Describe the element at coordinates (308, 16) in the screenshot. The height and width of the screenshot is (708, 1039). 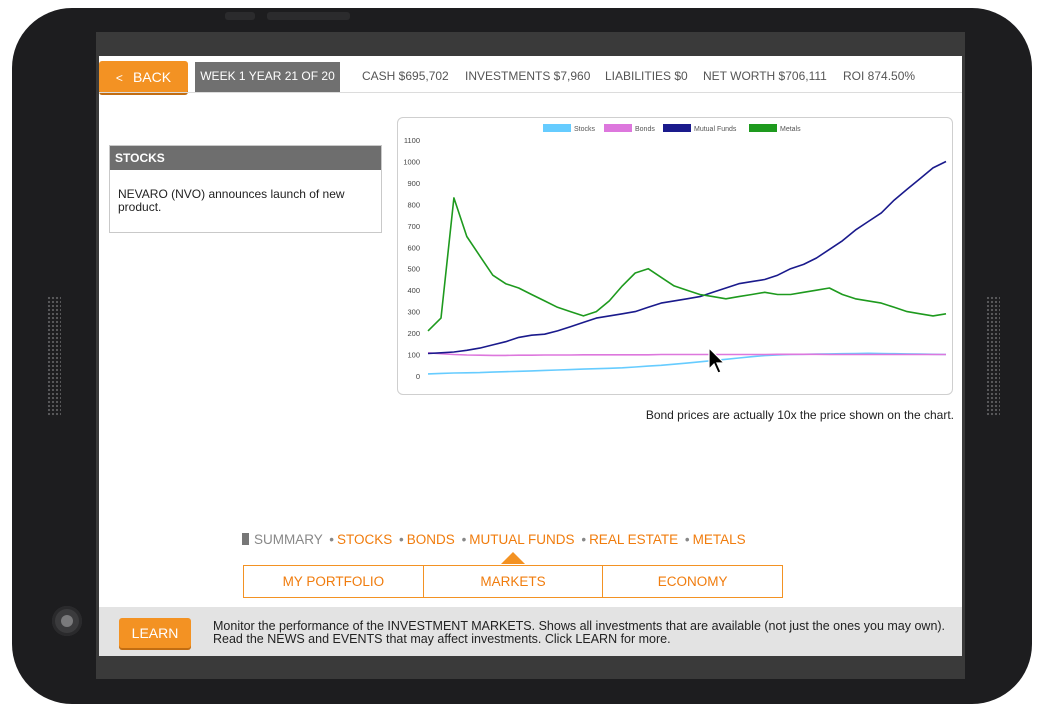
I see `tablet-volume-button` at that location.